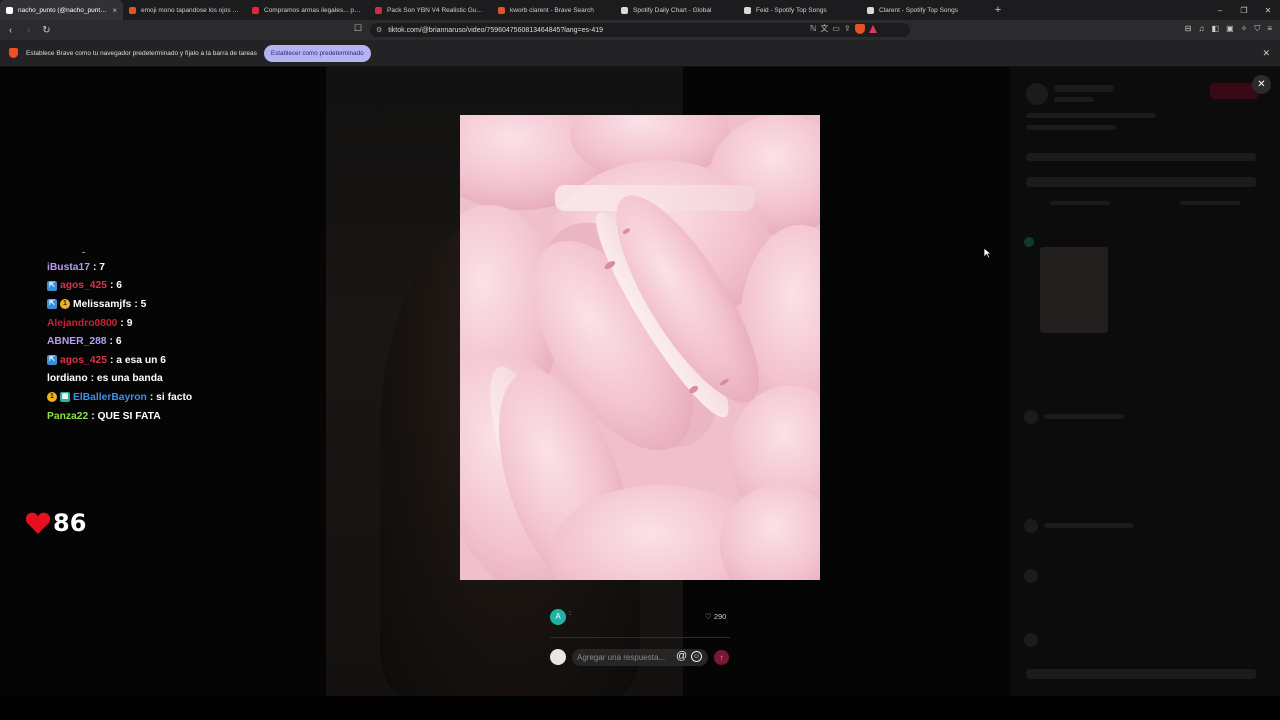 The height and width of the screenshot is (720, 1280). What do you see at coordinates (672, 10) in the screenshot?
I see `tab-title: Spotify Daily Chart - Global` at bounding box center [672, 10].